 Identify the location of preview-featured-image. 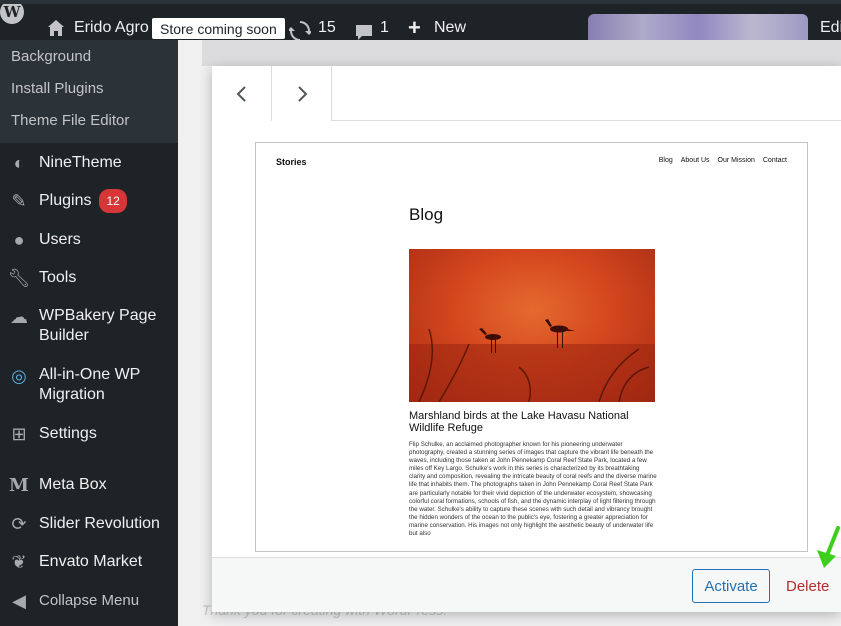
(532, 325).